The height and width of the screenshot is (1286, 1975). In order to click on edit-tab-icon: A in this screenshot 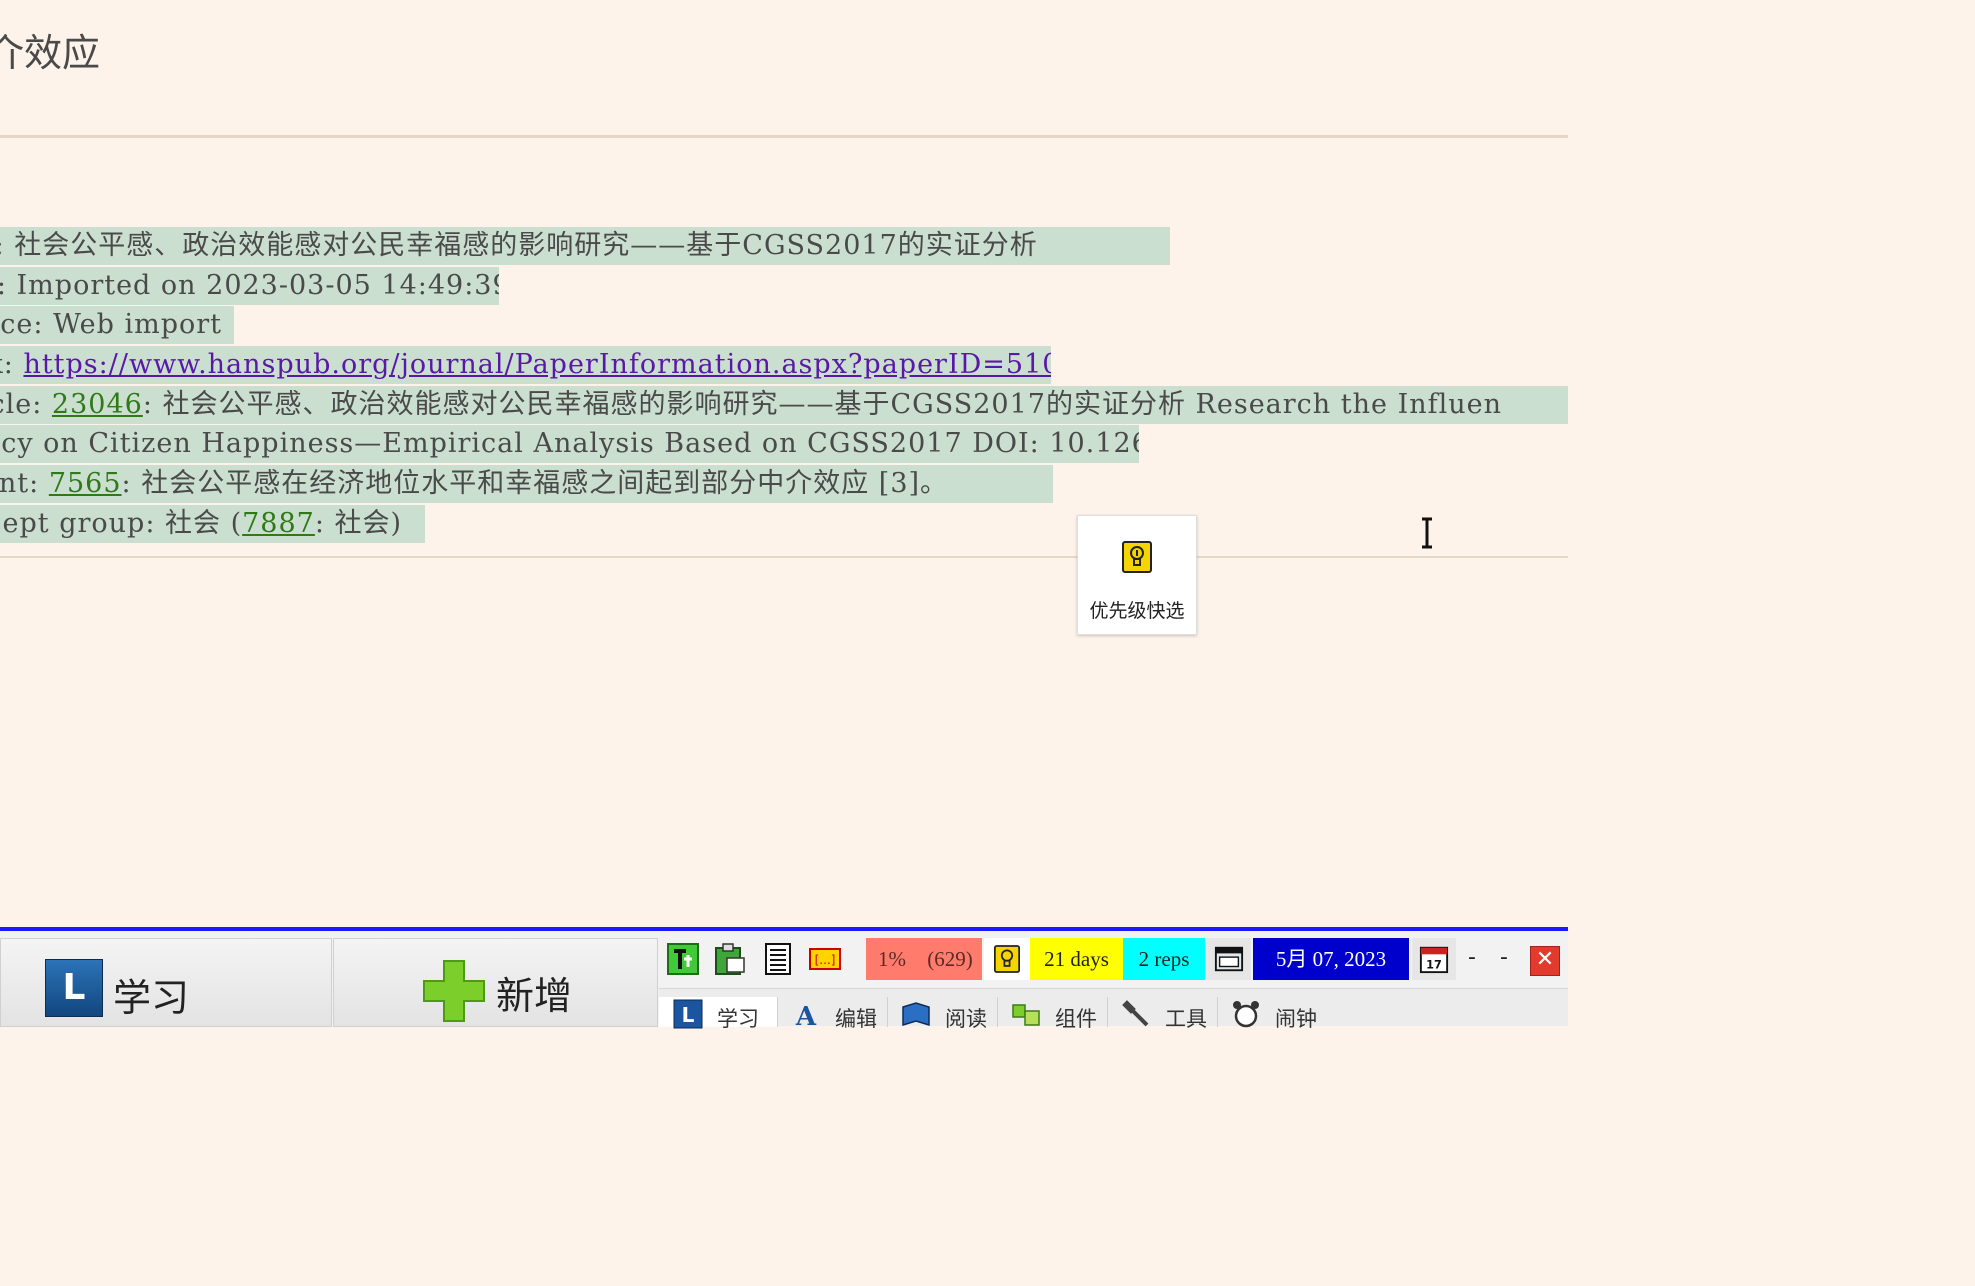, I will do `click(806, 1015)`.